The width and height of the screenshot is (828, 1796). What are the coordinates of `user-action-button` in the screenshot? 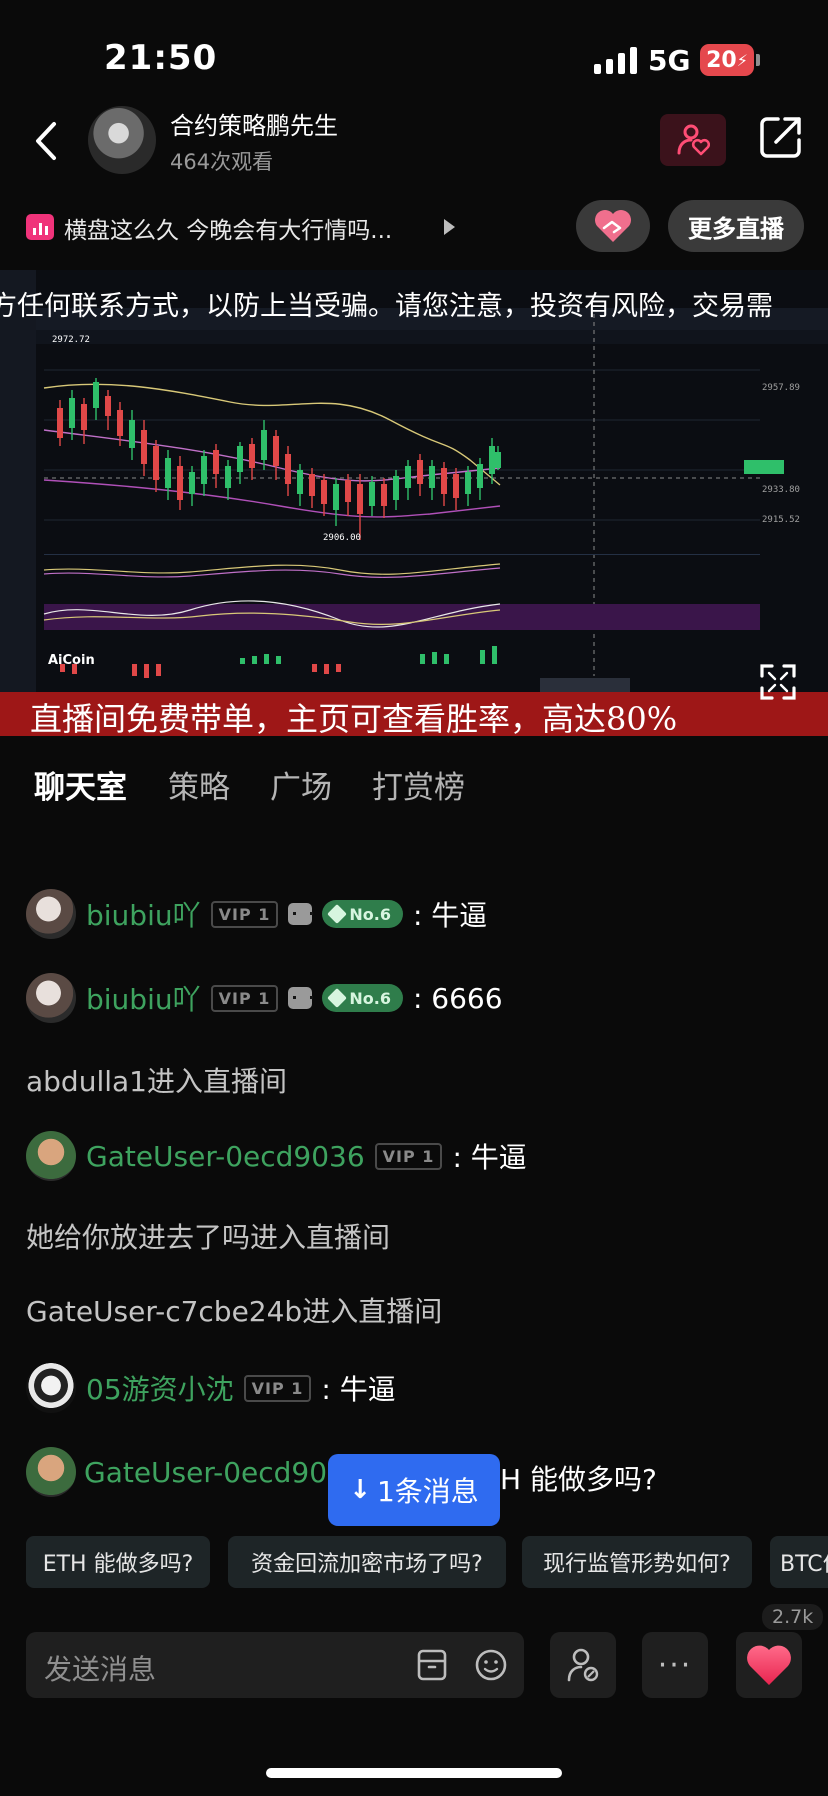 It's located at (583, 1665).